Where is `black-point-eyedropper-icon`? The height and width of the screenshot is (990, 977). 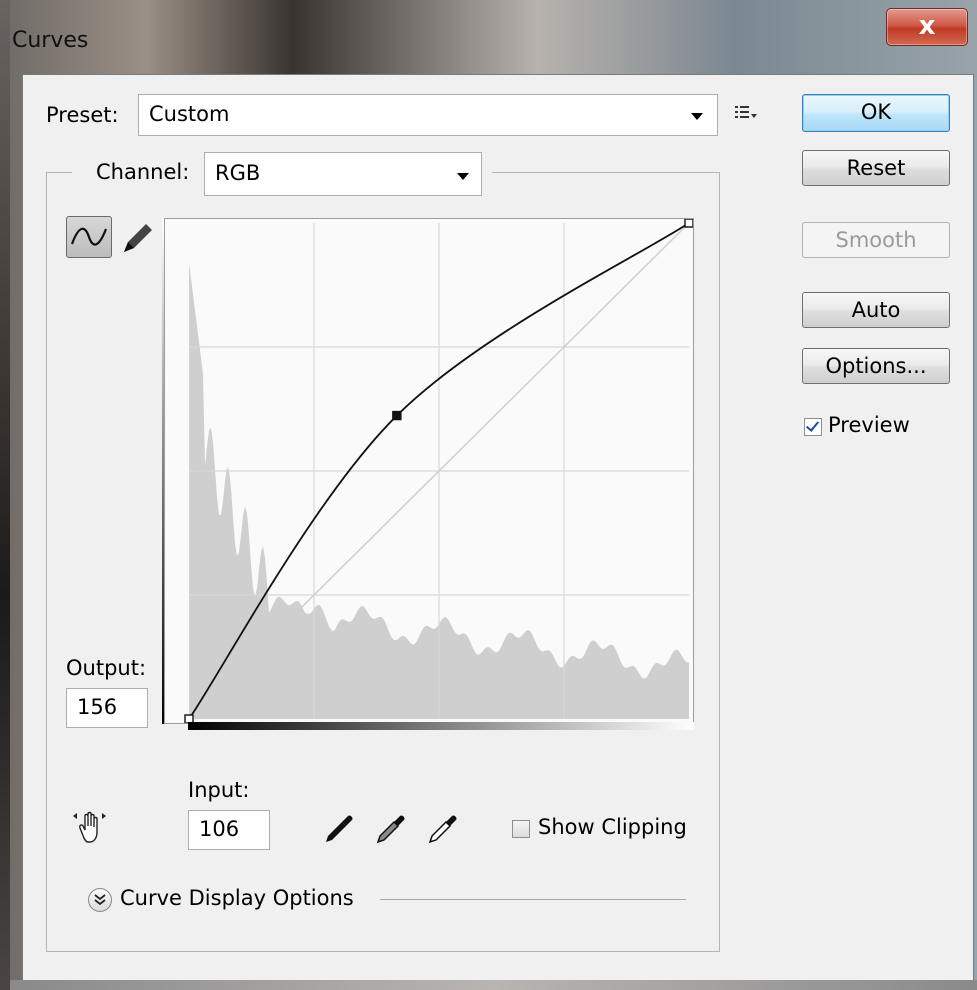 black-point-eyedropper-icon is located at coordinates (340, 830).